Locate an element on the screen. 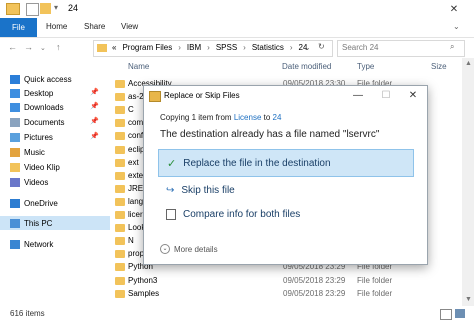 The width and height of the screenshot is (474, 323). sidebar-item-videos: Videos is located at coordinates (29, 182).